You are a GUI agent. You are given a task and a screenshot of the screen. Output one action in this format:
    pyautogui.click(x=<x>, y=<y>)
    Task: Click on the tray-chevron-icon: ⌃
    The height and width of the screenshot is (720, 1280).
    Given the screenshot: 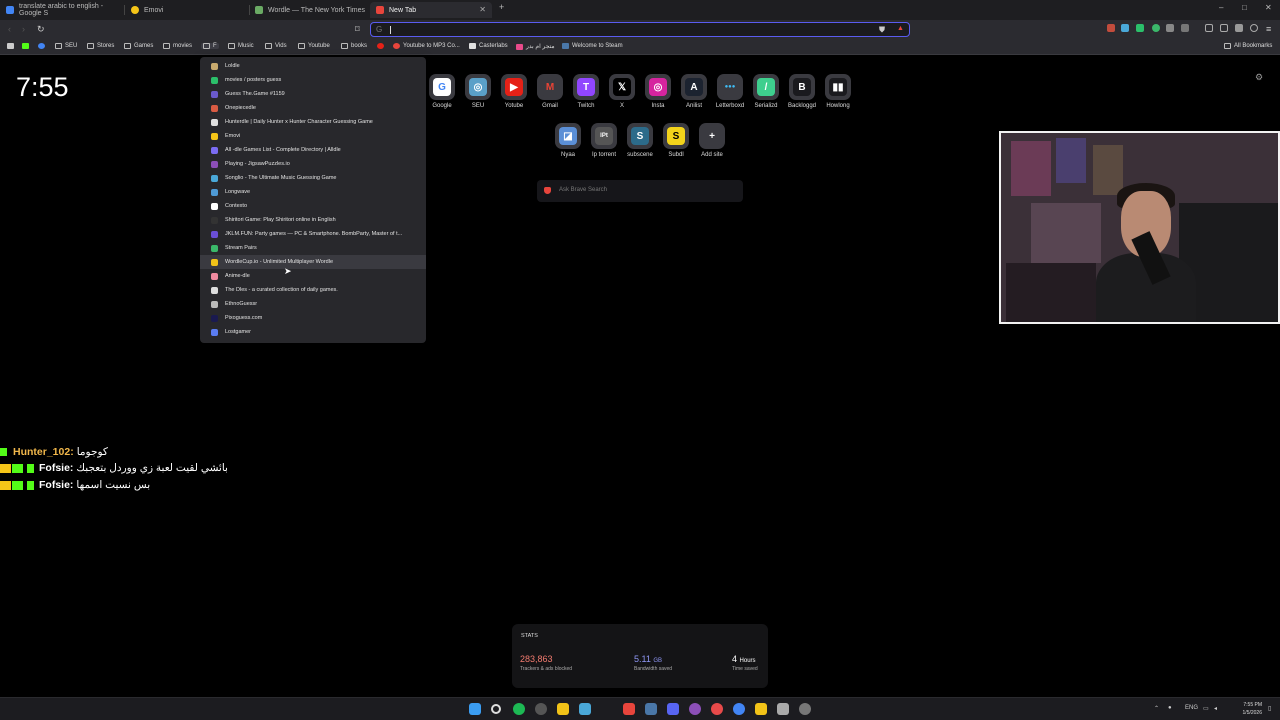 What is the action you would take?
    pyautogui.click(x=1156, y=708)
    